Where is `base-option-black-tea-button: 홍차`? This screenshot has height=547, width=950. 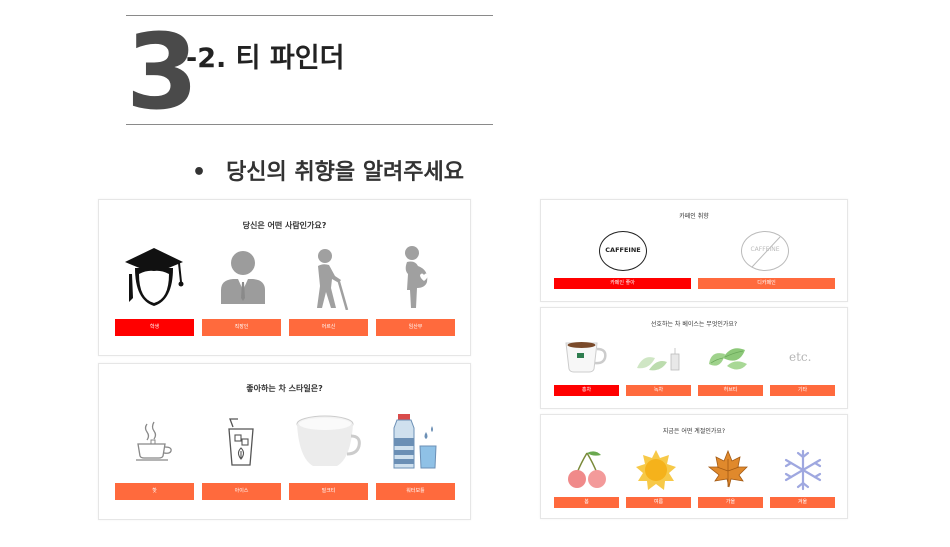 base-option-black-tea-button: 홍차 is located at coordinates (586, 390).